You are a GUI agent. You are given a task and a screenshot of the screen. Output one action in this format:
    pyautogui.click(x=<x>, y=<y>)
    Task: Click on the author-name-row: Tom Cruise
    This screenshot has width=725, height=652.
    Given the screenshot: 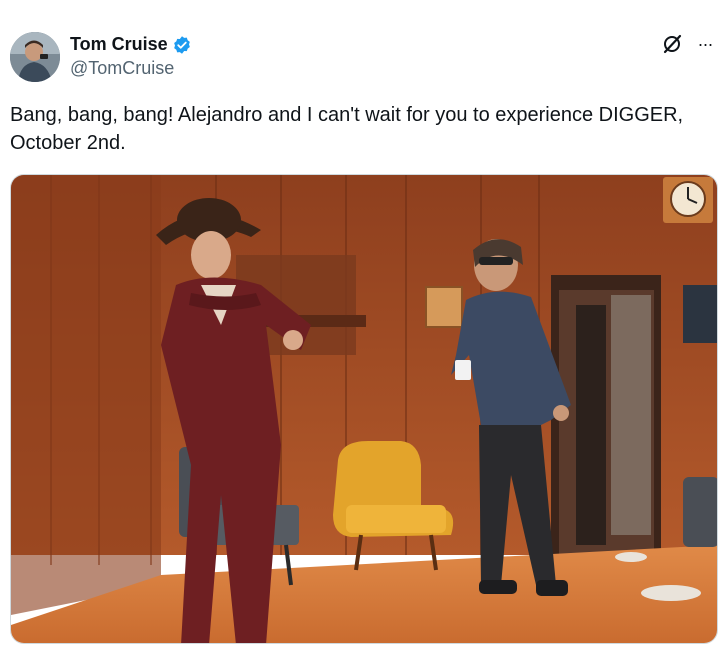 What is the action you would take?
    pyautogui.click(x=131, y=44)
    